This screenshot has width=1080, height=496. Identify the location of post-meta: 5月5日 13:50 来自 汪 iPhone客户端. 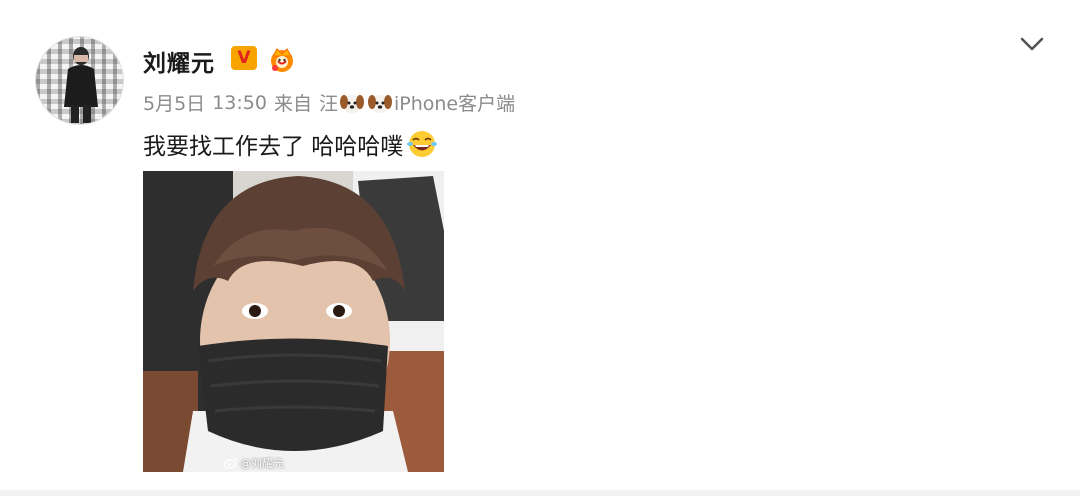
(329, 102).